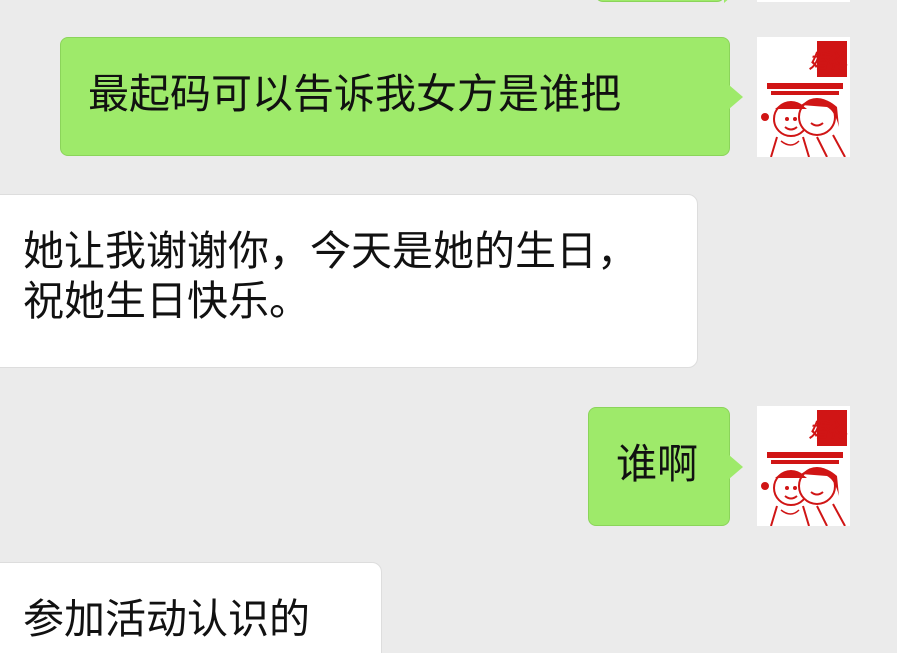 The width and height of the screenshot is (897, 653). I want to click on message-text: 参加活动认识的, so click(166, 619).